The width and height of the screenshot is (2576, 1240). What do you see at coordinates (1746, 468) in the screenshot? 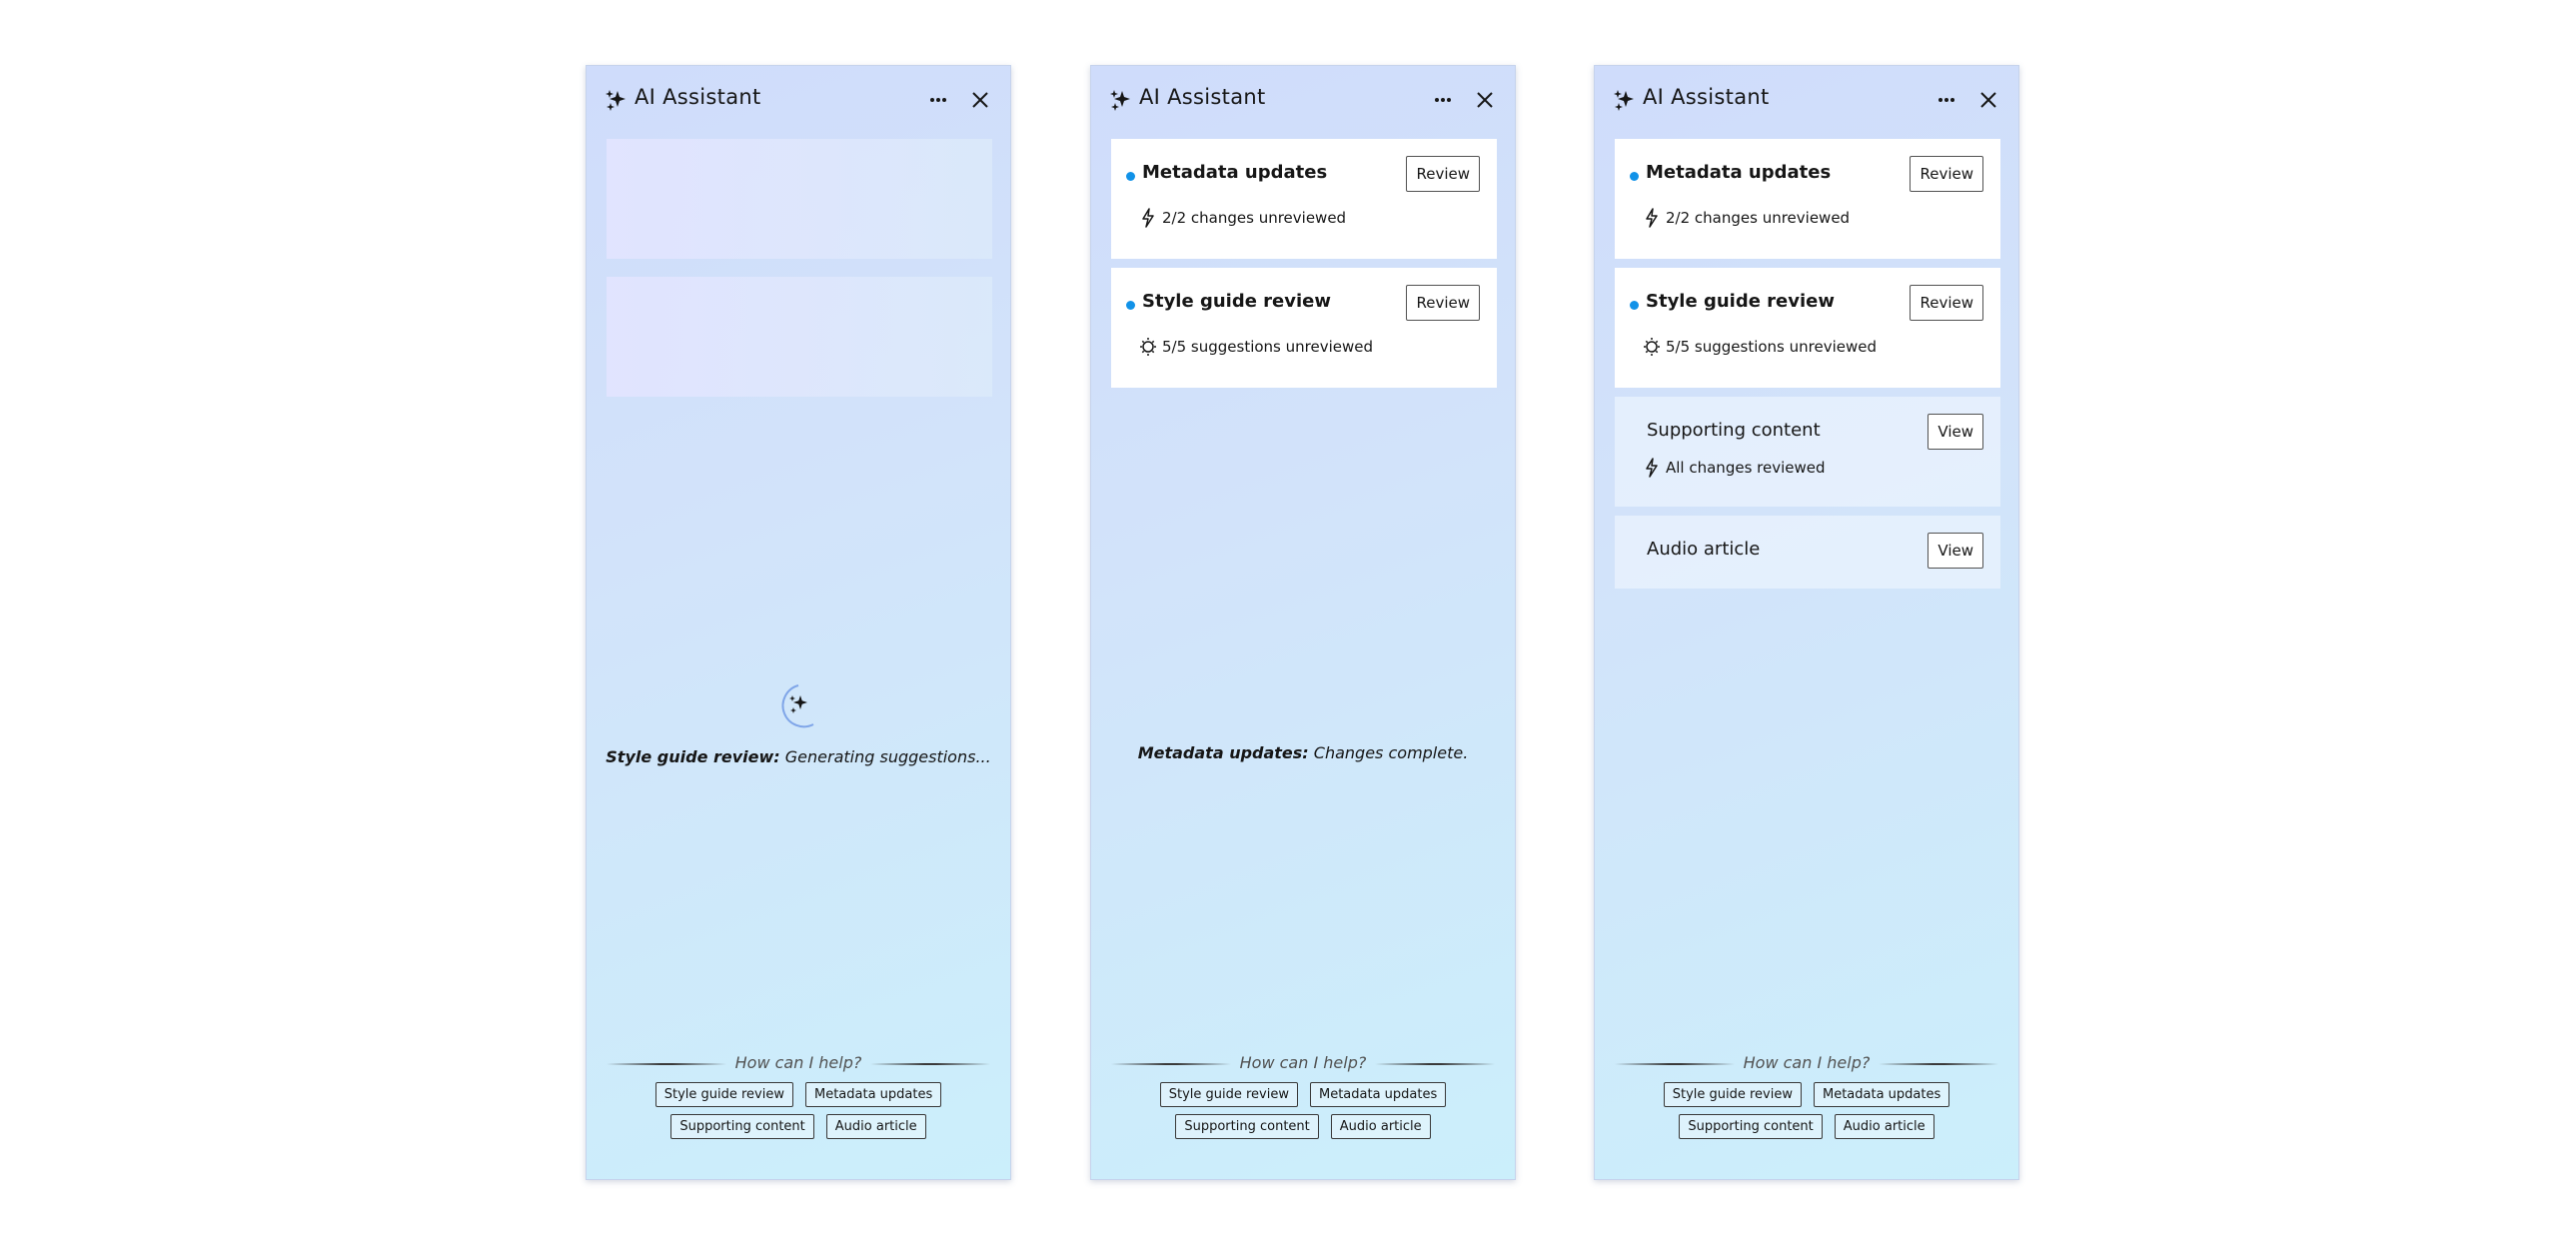
I see `card-detail-text: All changes reviewed` at bounding box center [1746, 468].